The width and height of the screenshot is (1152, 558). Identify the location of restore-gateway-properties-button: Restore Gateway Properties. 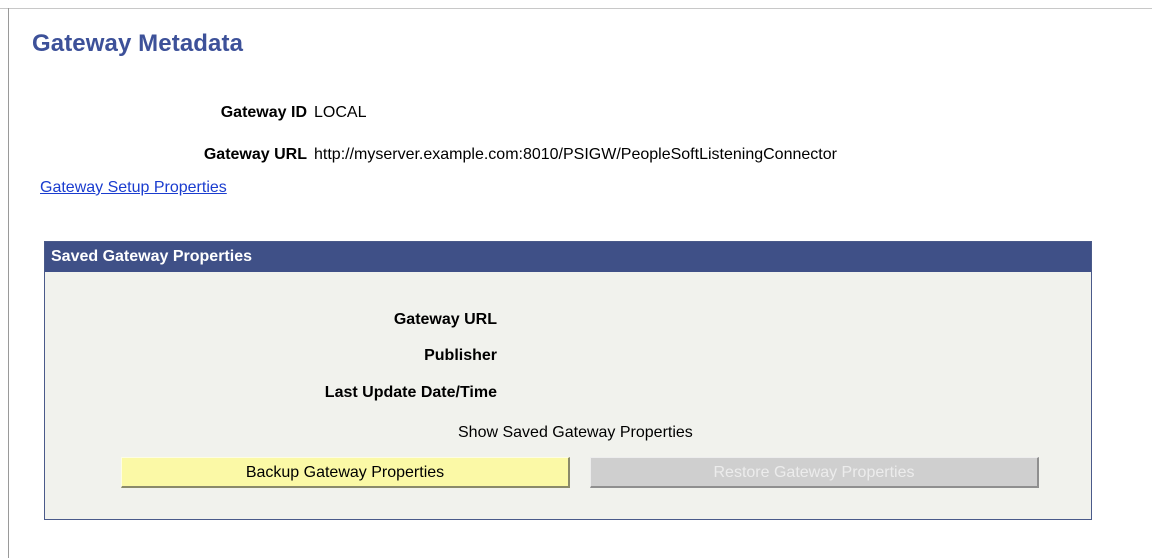
(814, 472).